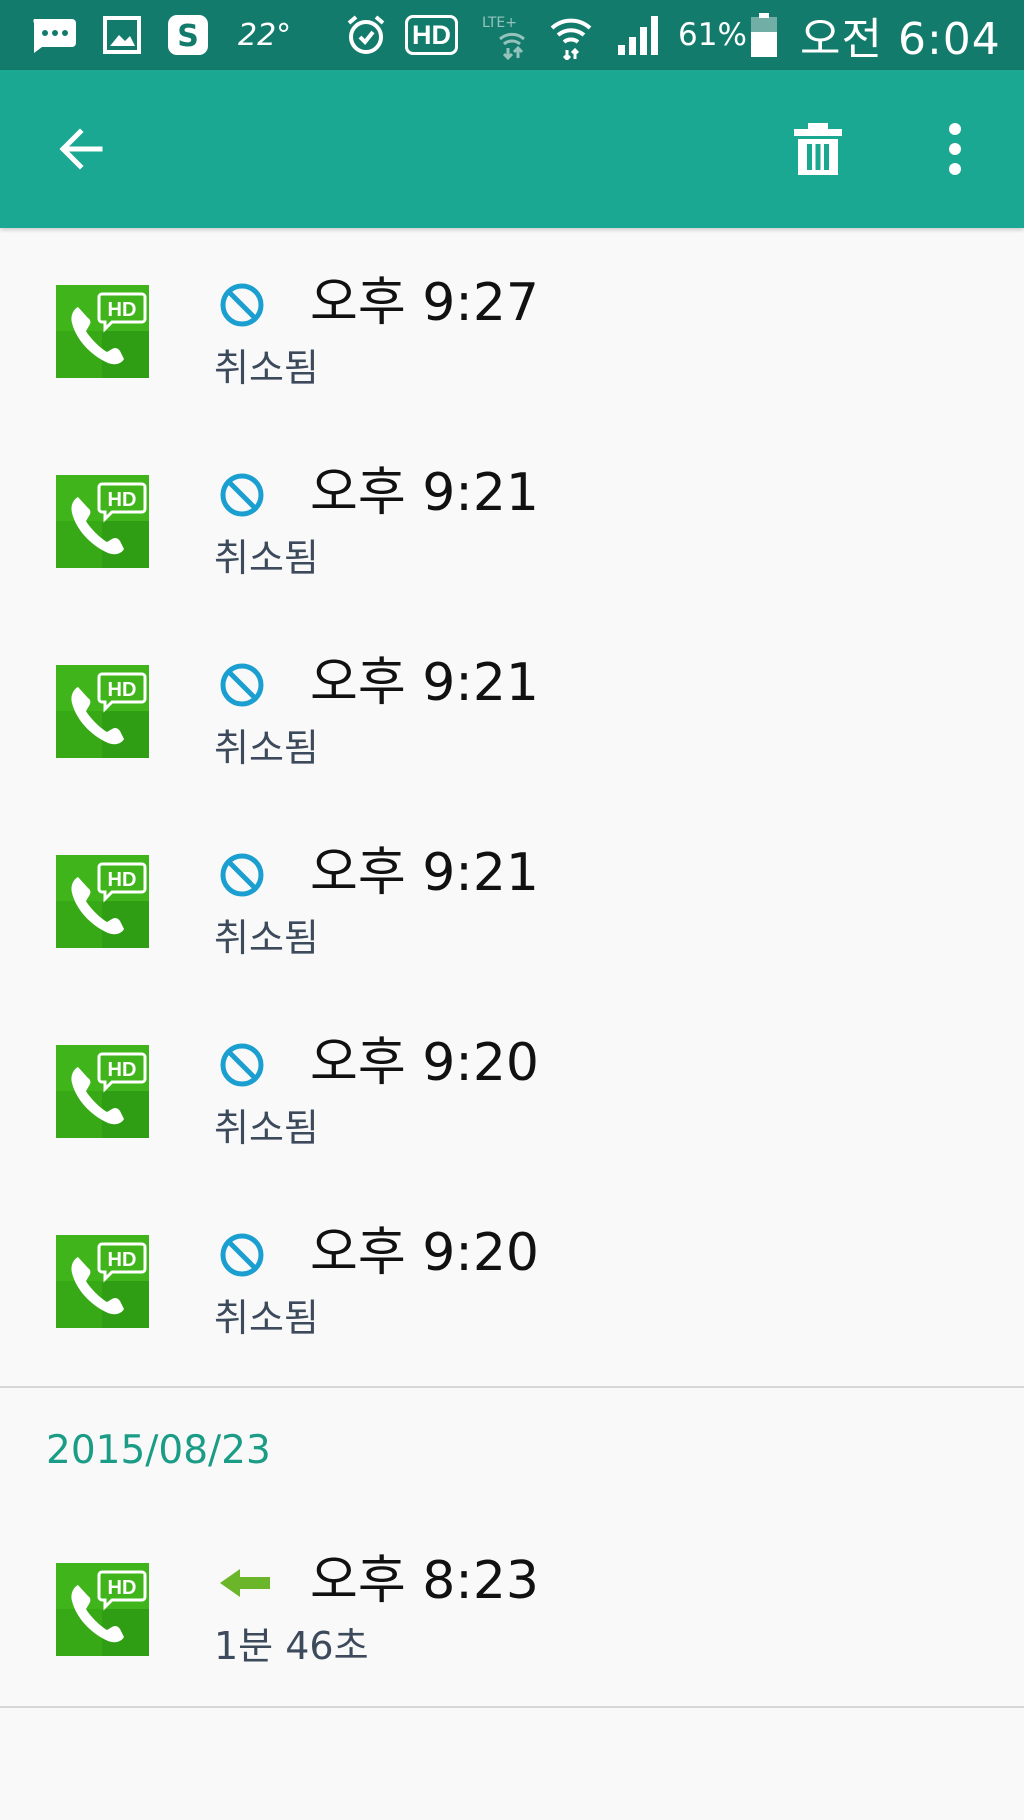 This screenshot has width=1024, height=1820. I want to click on call-time: 오후 9:27, so click(424, 303).